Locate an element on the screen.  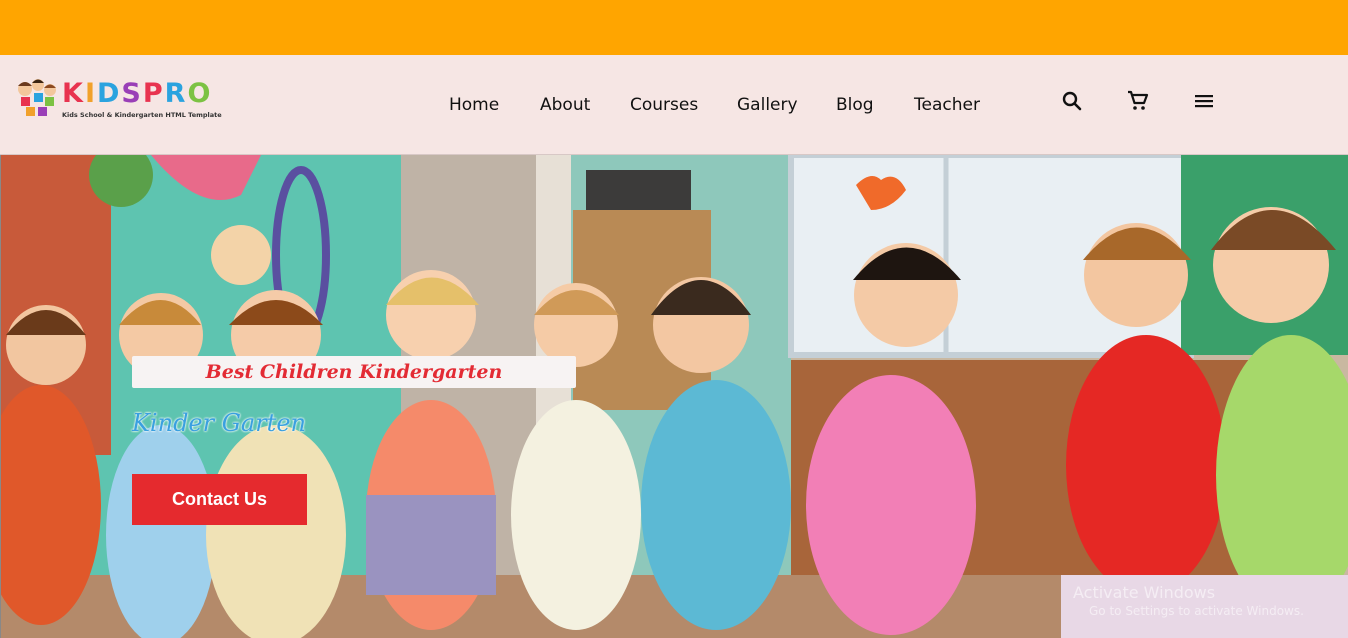
hero-subtitle: Kinder Garten is located at coordinates (219, 423).